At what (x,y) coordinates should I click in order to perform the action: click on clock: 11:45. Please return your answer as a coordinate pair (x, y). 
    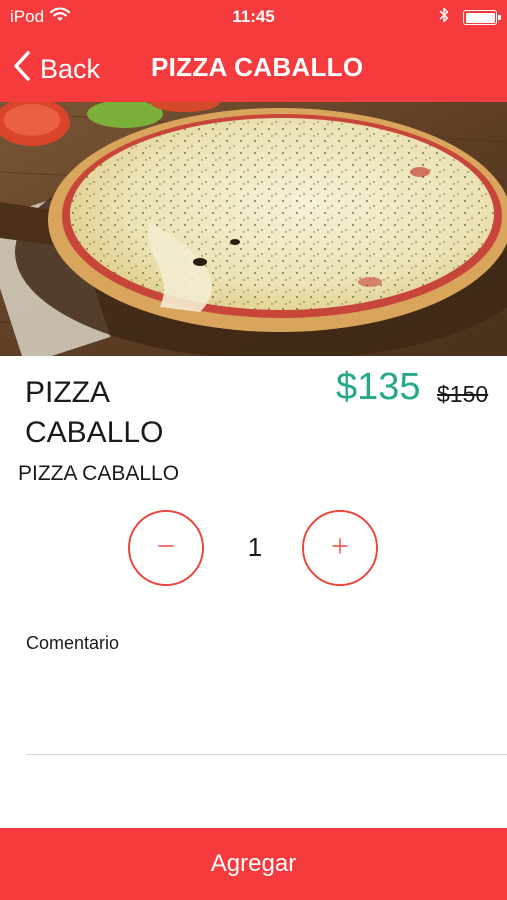
    Looking at the image, I should click on (253, 16).